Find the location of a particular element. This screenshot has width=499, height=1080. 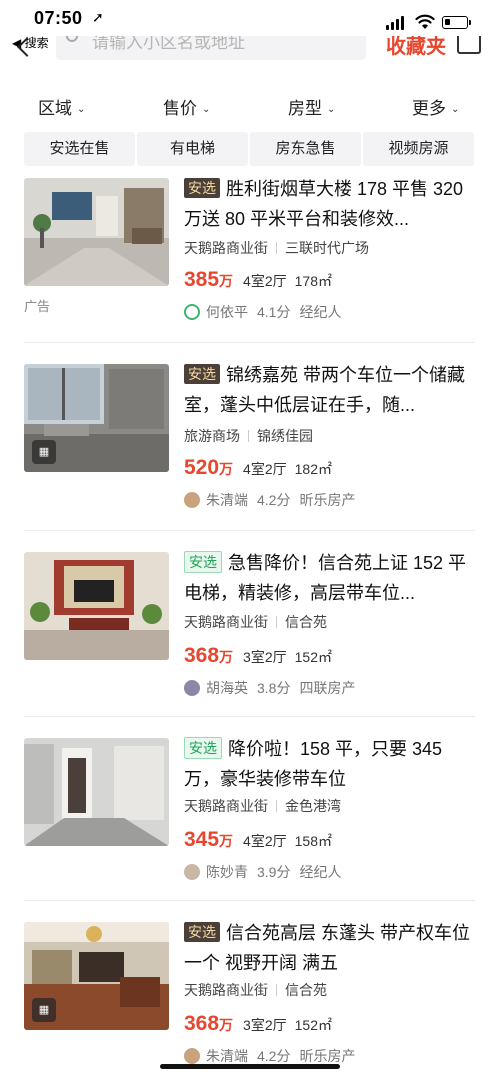

search-icon is located at coordinates (72, 39).